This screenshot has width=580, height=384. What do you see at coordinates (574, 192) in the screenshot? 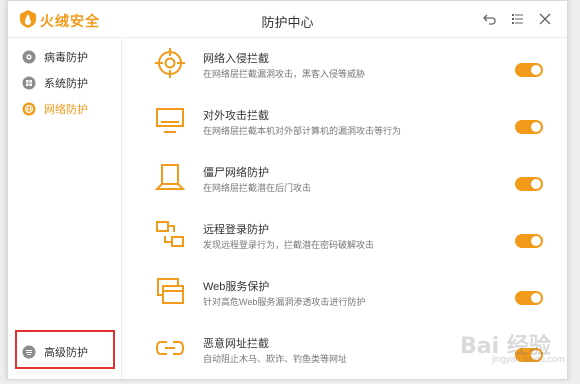
I see `background-right` at bounding box center [574, 192].